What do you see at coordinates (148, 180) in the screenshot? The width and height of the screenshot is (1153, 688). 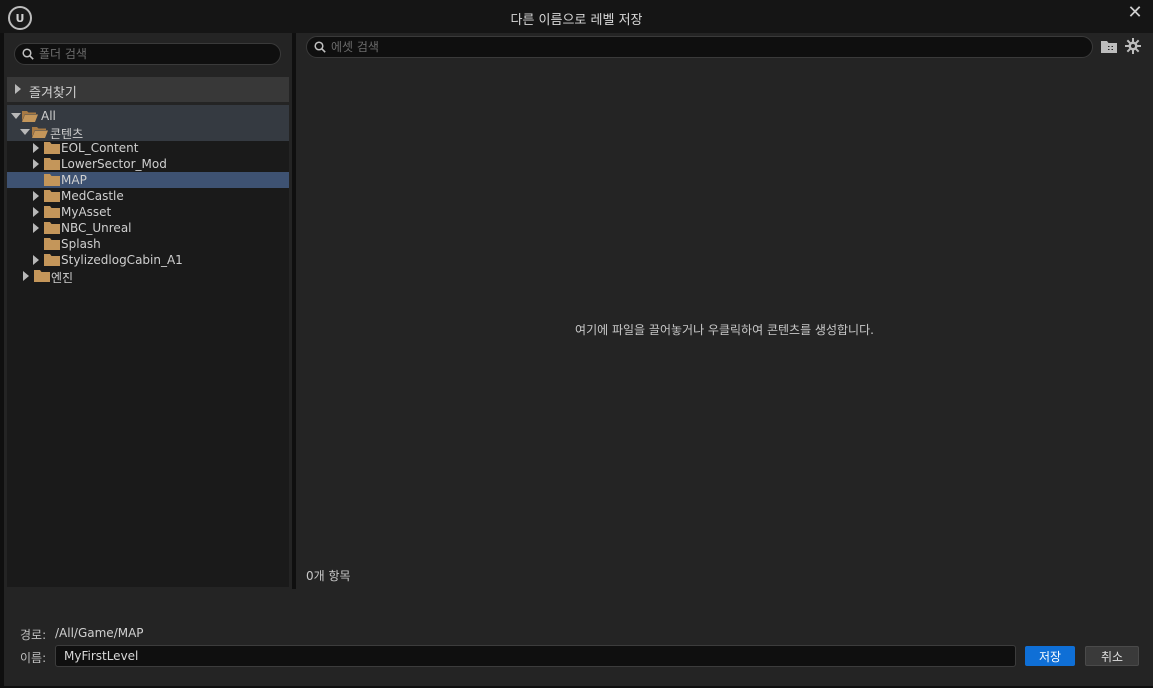 I see `tree-item-map: MAP` at bounding box center [148, 180].